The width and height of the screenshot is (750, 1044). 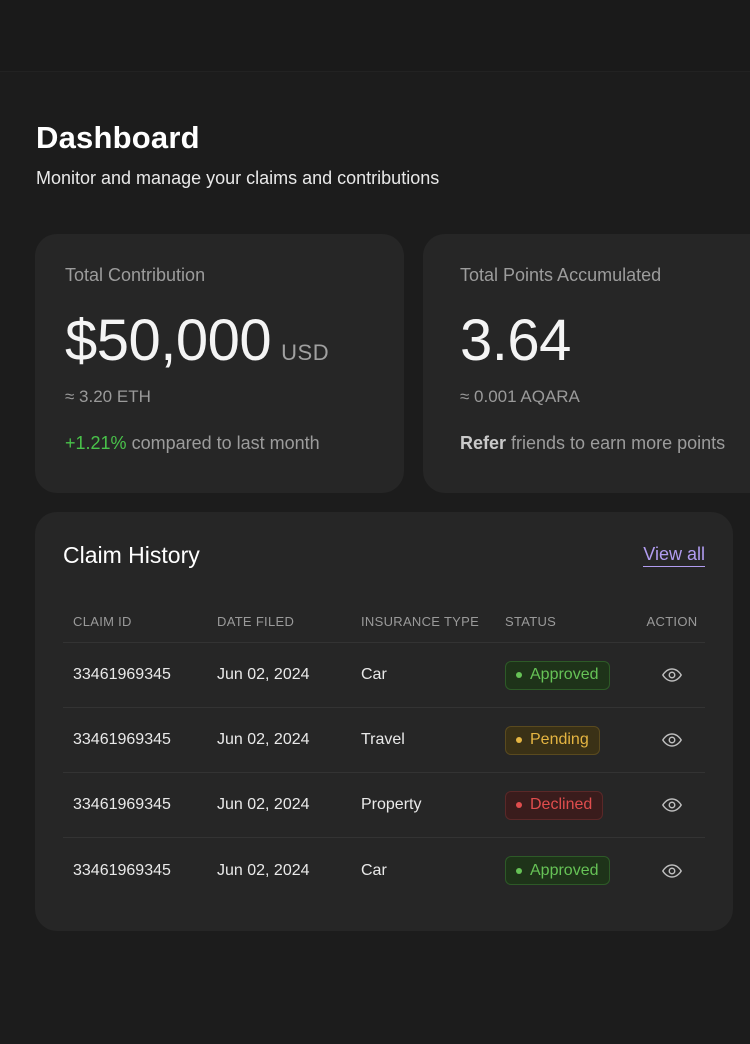 What do you see at coordinates (520, 396) in the screenshot?
I see `points-conversion: ≈ 0.001 AQARA` at bounding box center [520, 396].